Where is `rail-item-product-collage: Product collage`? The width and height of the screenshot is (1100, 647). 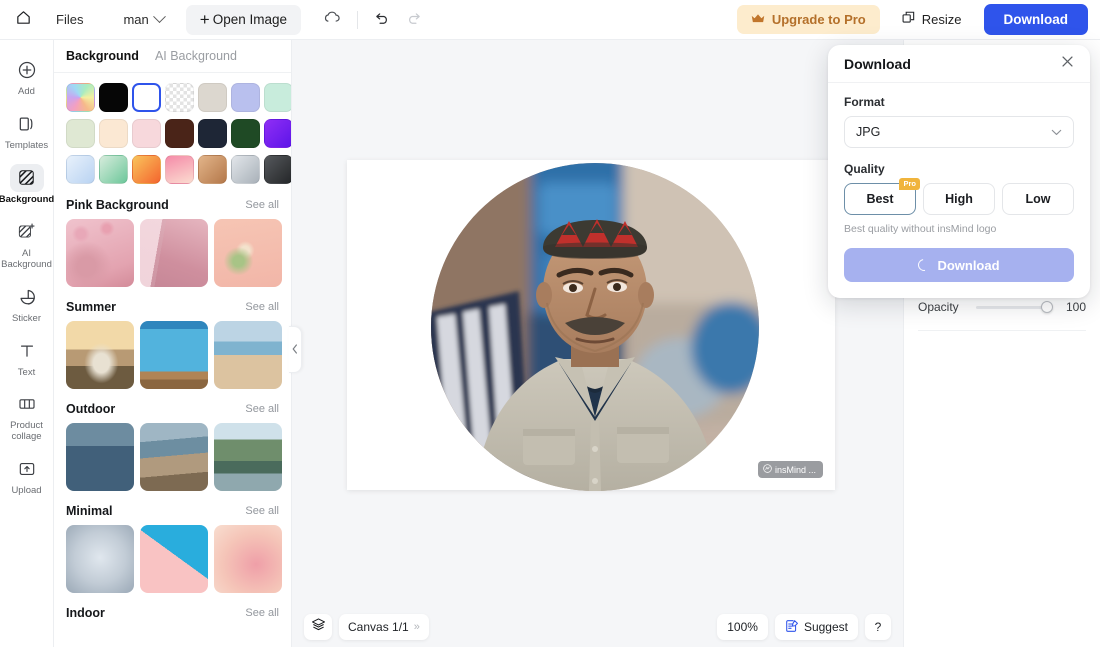 rail-item-product-collage: Product collage is located at coordinates (27, 415).